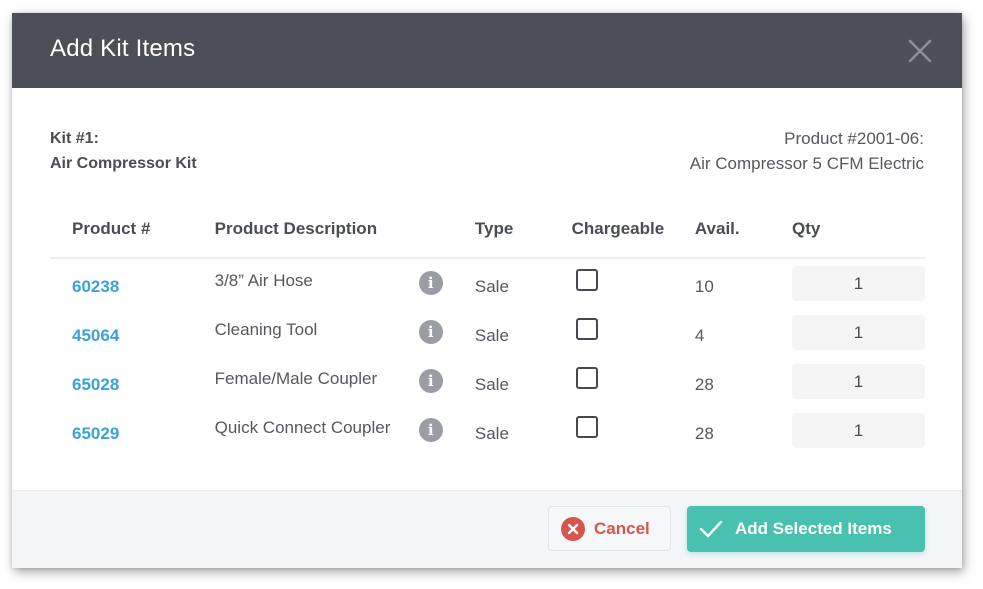 The image size is (983, 589). What do you see at coordinates (263, 280) in the screenshot?
I see `product-description: 3/8” Air Hose` at bounding box center [263, 280].